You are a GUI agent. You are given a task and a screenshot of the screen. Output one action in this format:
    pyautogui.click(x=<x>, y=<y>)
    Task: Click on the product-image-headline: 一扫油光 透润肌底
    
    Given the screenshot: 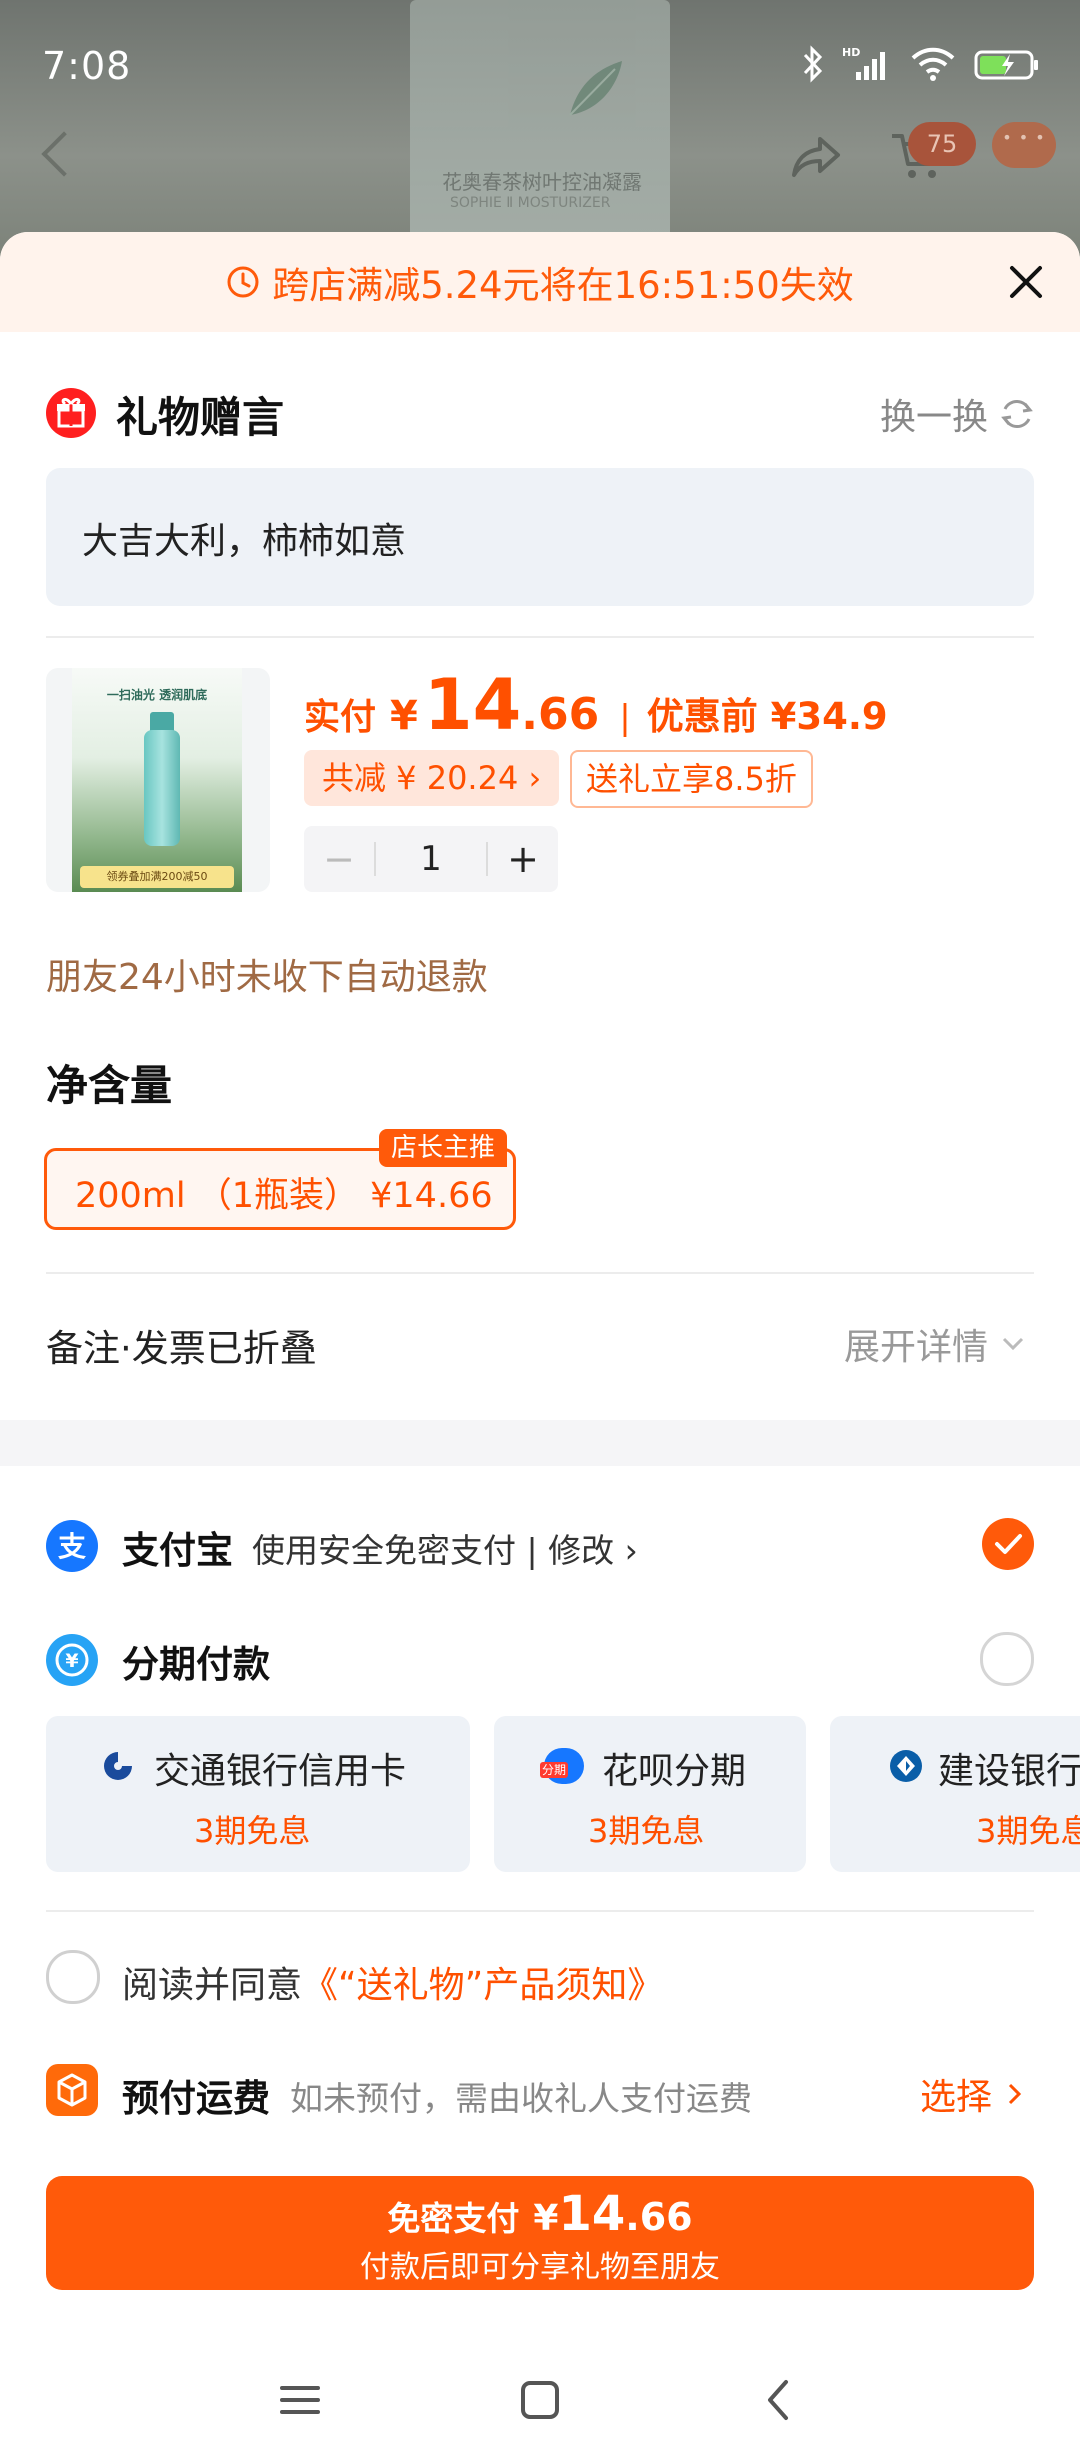 What is the action you would take?
    pyautogui.click(x=157, y=695)
    